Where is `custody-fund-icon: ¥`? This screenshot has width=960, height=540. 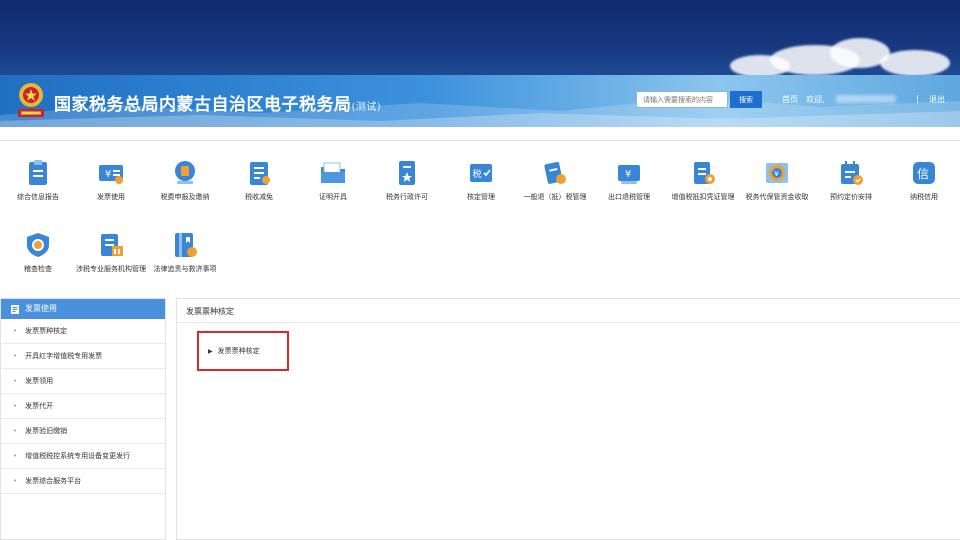 custody-fund-icon: ¥ is located at coordinates (777, 173).